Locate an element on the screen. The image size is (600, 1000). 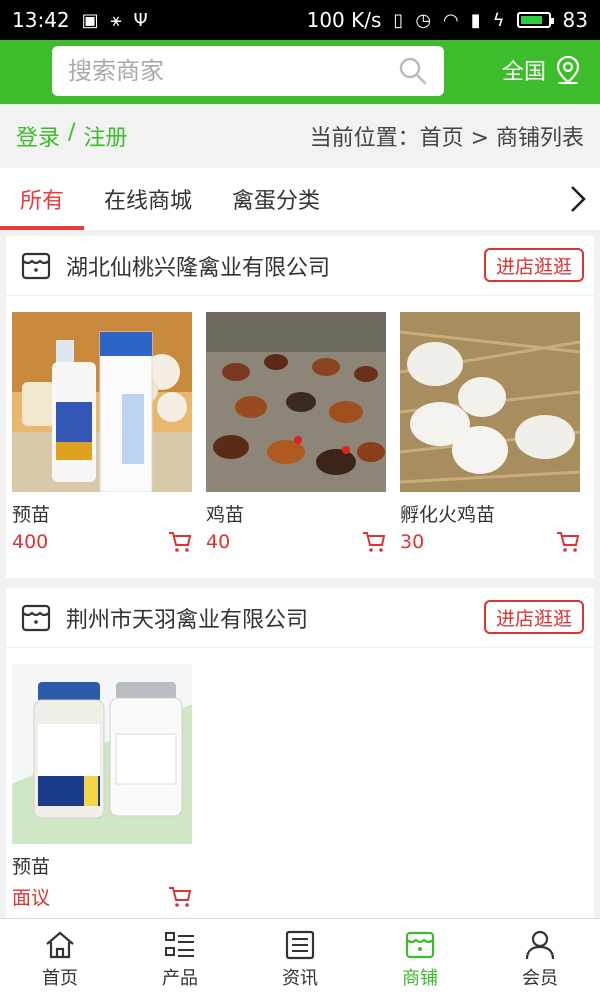
shop-header: 湖北仙桃兴隆禽业有限公司 进店逛逛 is located at coordinates (300, 266).